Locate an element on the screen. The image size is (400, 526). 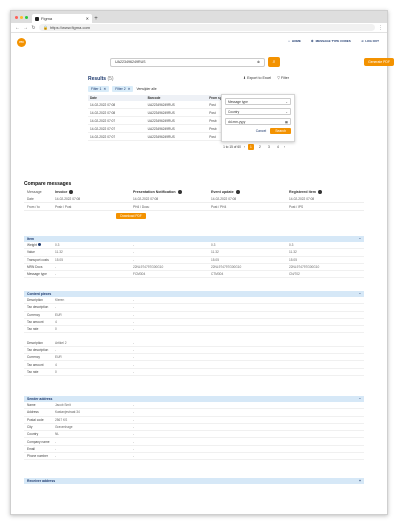
minimize-window-button is located at coordinates (21, 17).